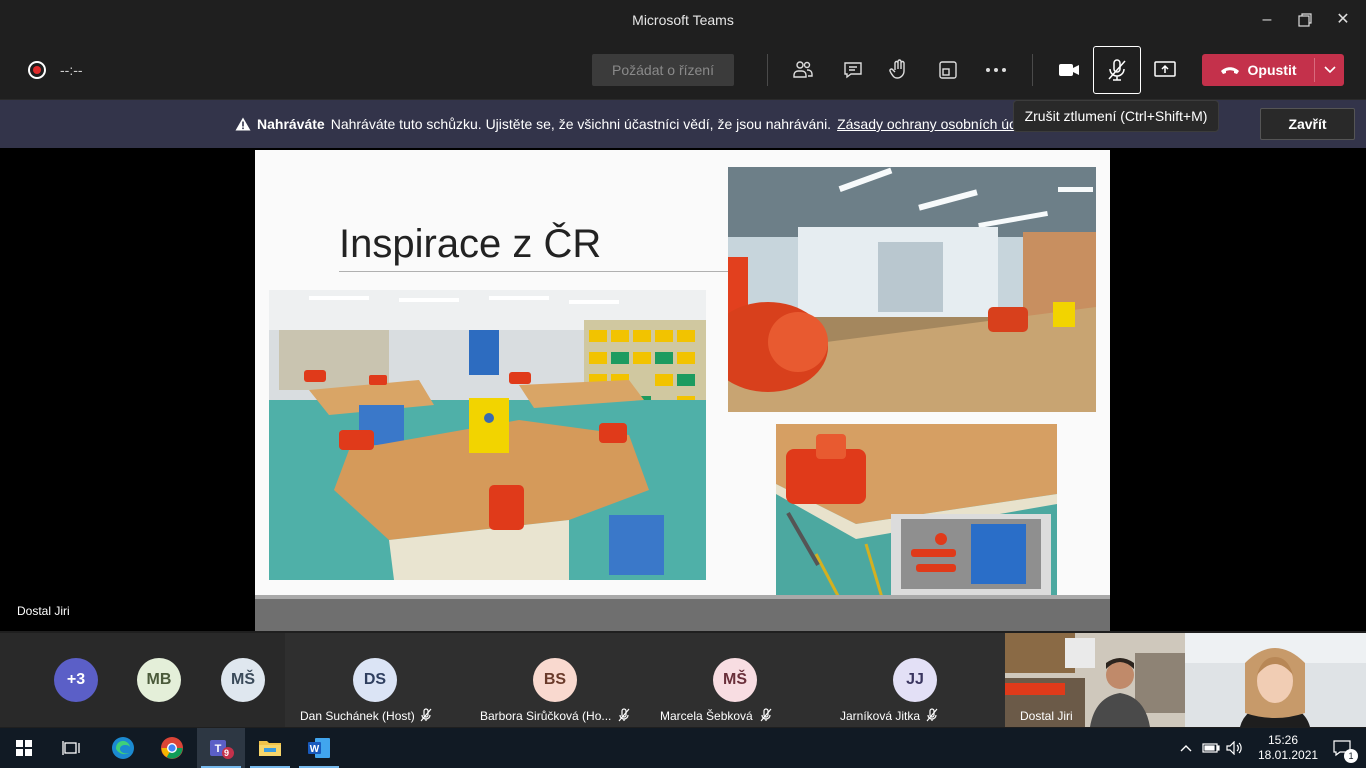 The image size is (1366, 768). Describe the element at coordinates (1351, 756) in the screenshot. I see `notifications-count: 1` at that location.